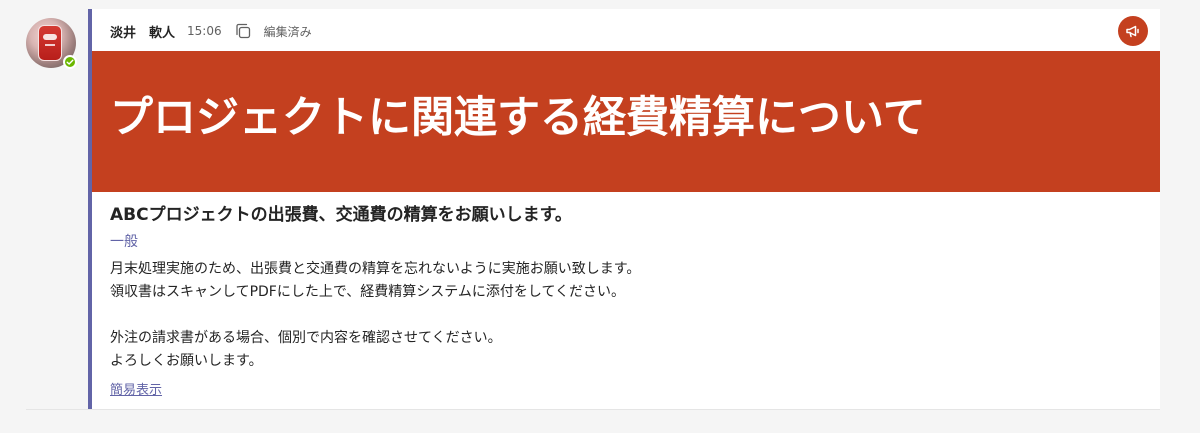 Image resolution: width=1200 pixels, height=433 pixels. What do you see at coordinates (243, 31) in the screenshot?
I see `copy-icon` at bounding box center [243, 31].